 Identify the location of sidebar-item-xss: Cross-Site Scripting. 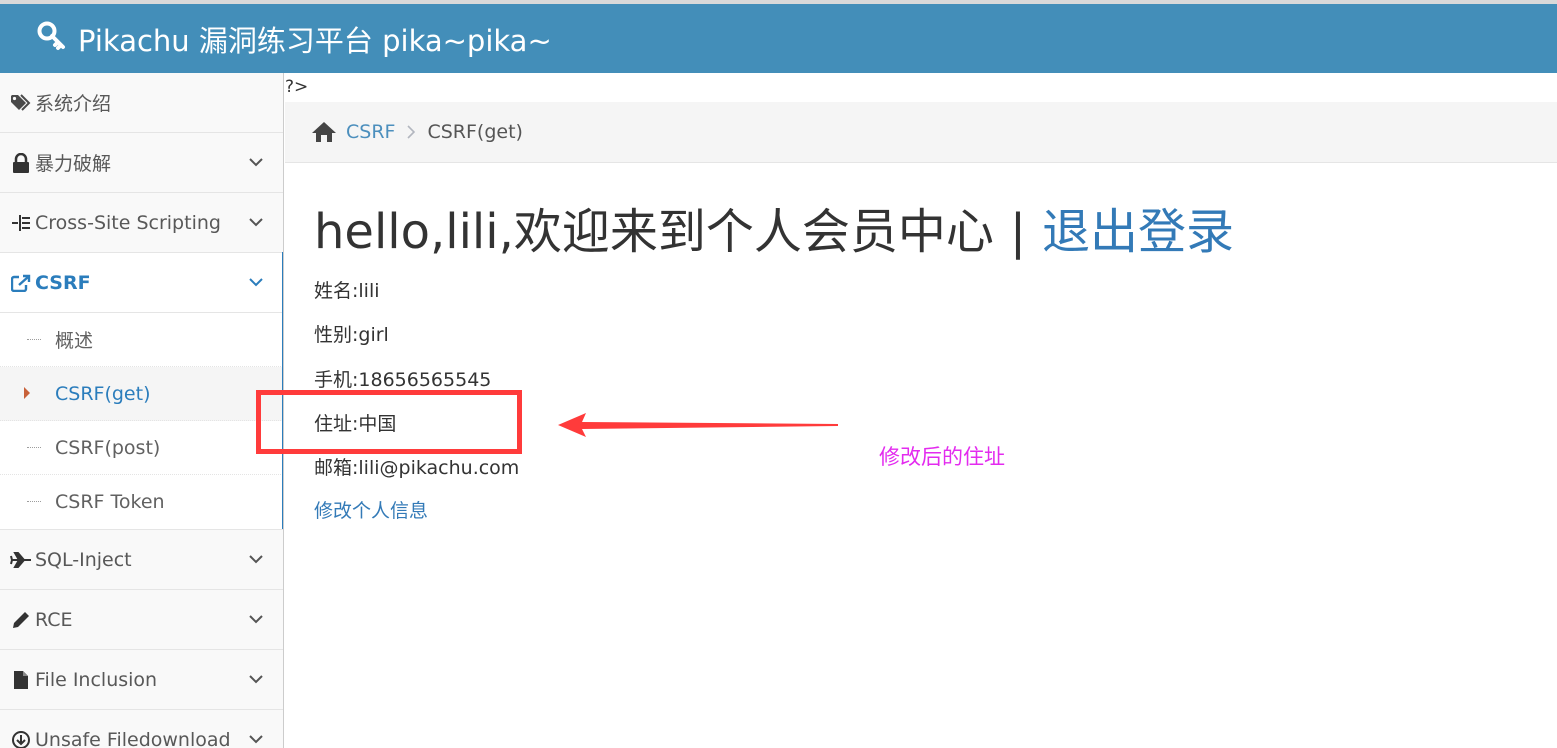
(141, 223).